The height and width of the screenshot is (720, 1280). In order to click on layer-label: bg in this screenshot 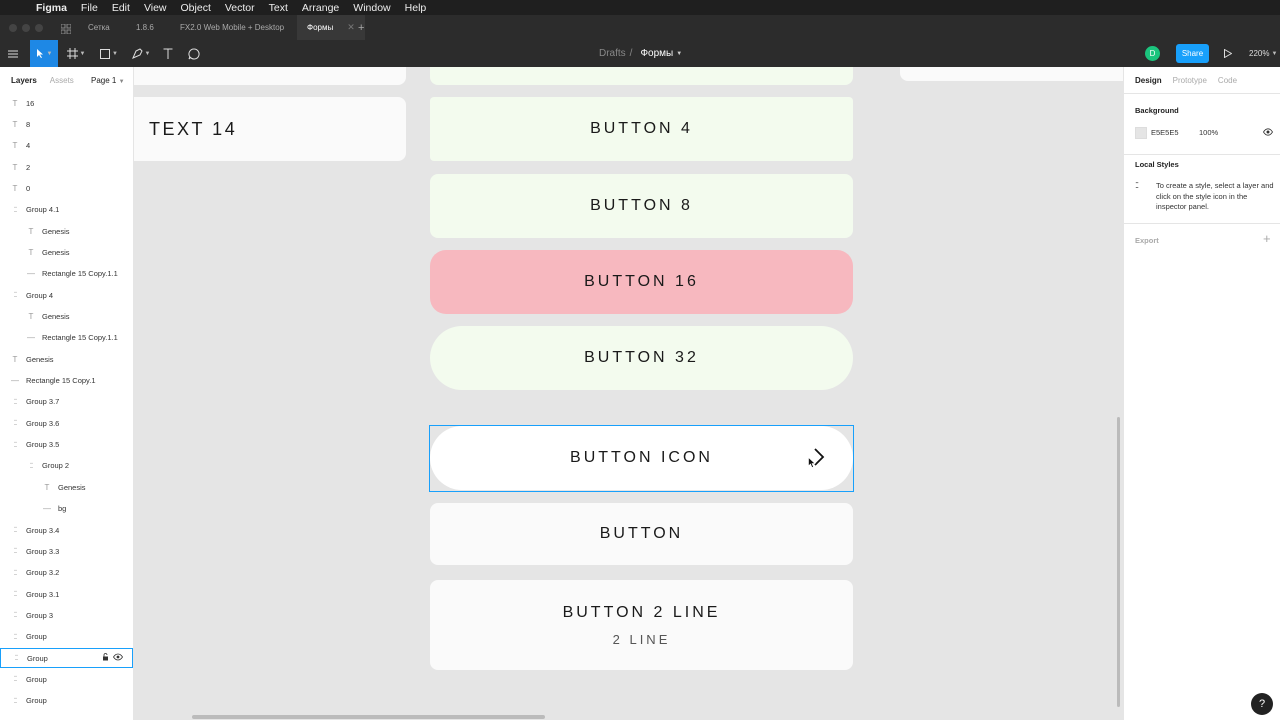, I will do `click(62, 509)`.